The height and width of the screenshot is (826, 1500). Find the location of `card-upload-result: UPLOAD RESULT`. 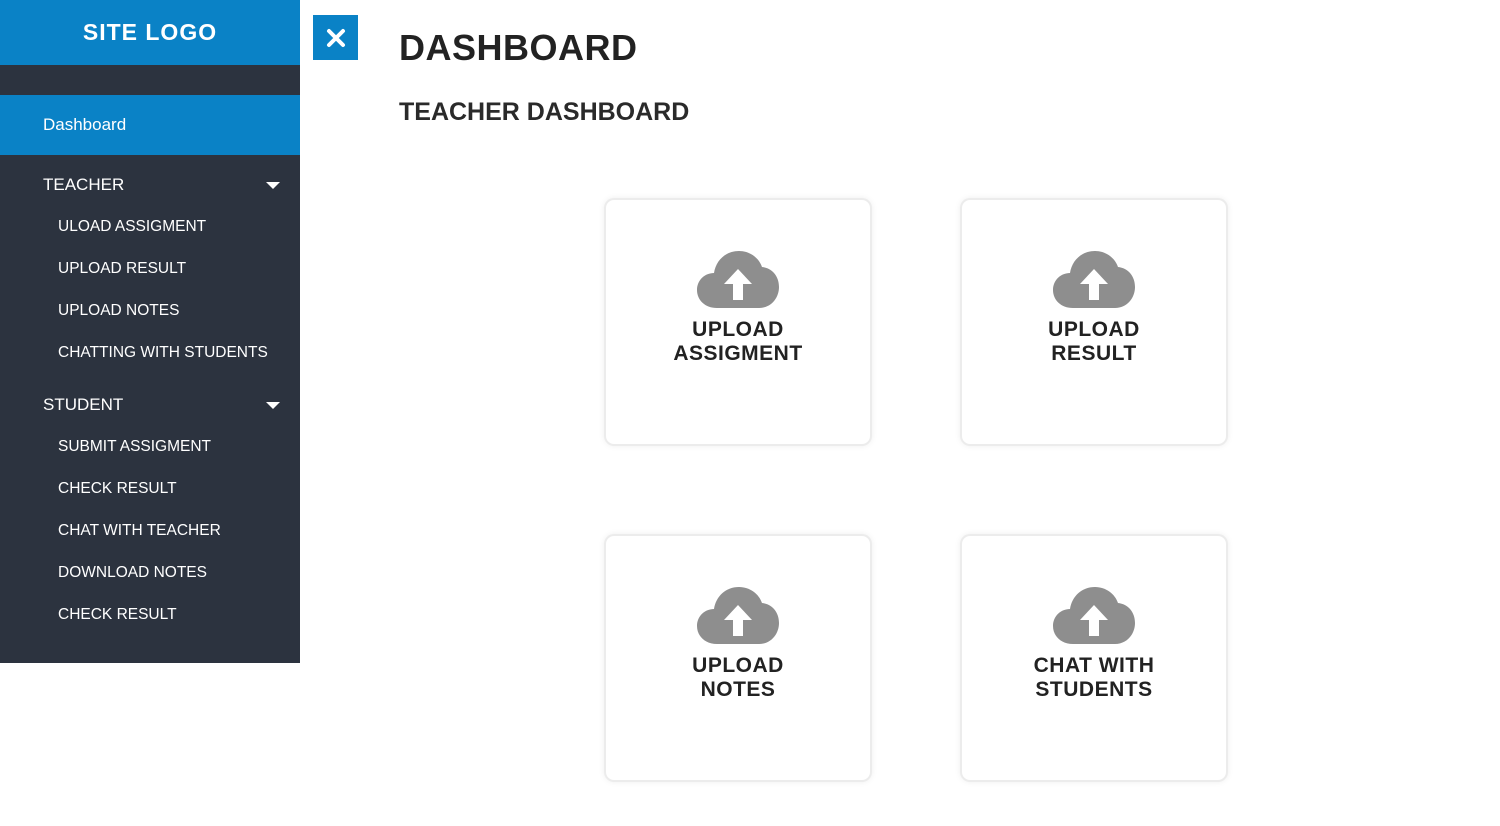

card-upload-result: UPLOAD RESULT is located at coordinates (1094, 322).